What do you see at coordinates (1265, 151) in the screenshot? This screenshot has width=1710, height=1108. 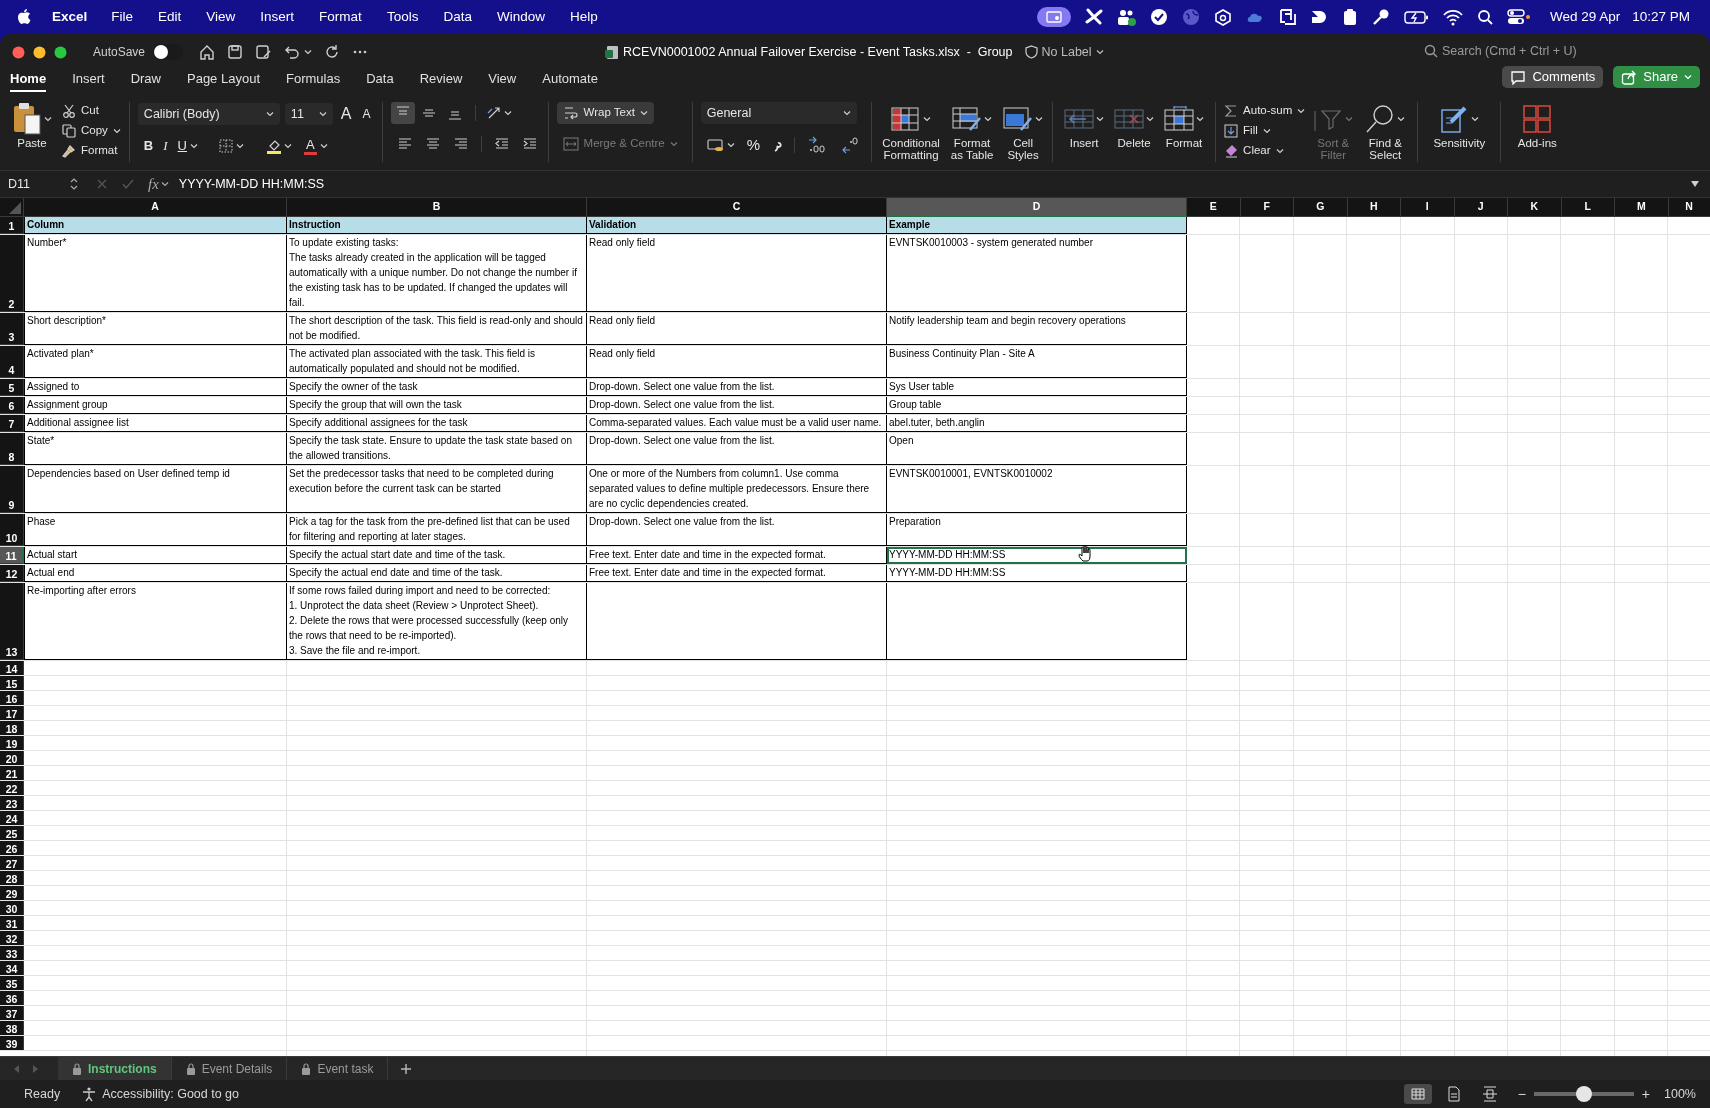 I see `clear-button: Clear` at bounding box center [1265, 151].